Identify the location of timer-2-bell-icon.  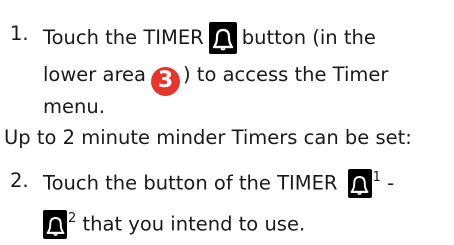
(55, 224).